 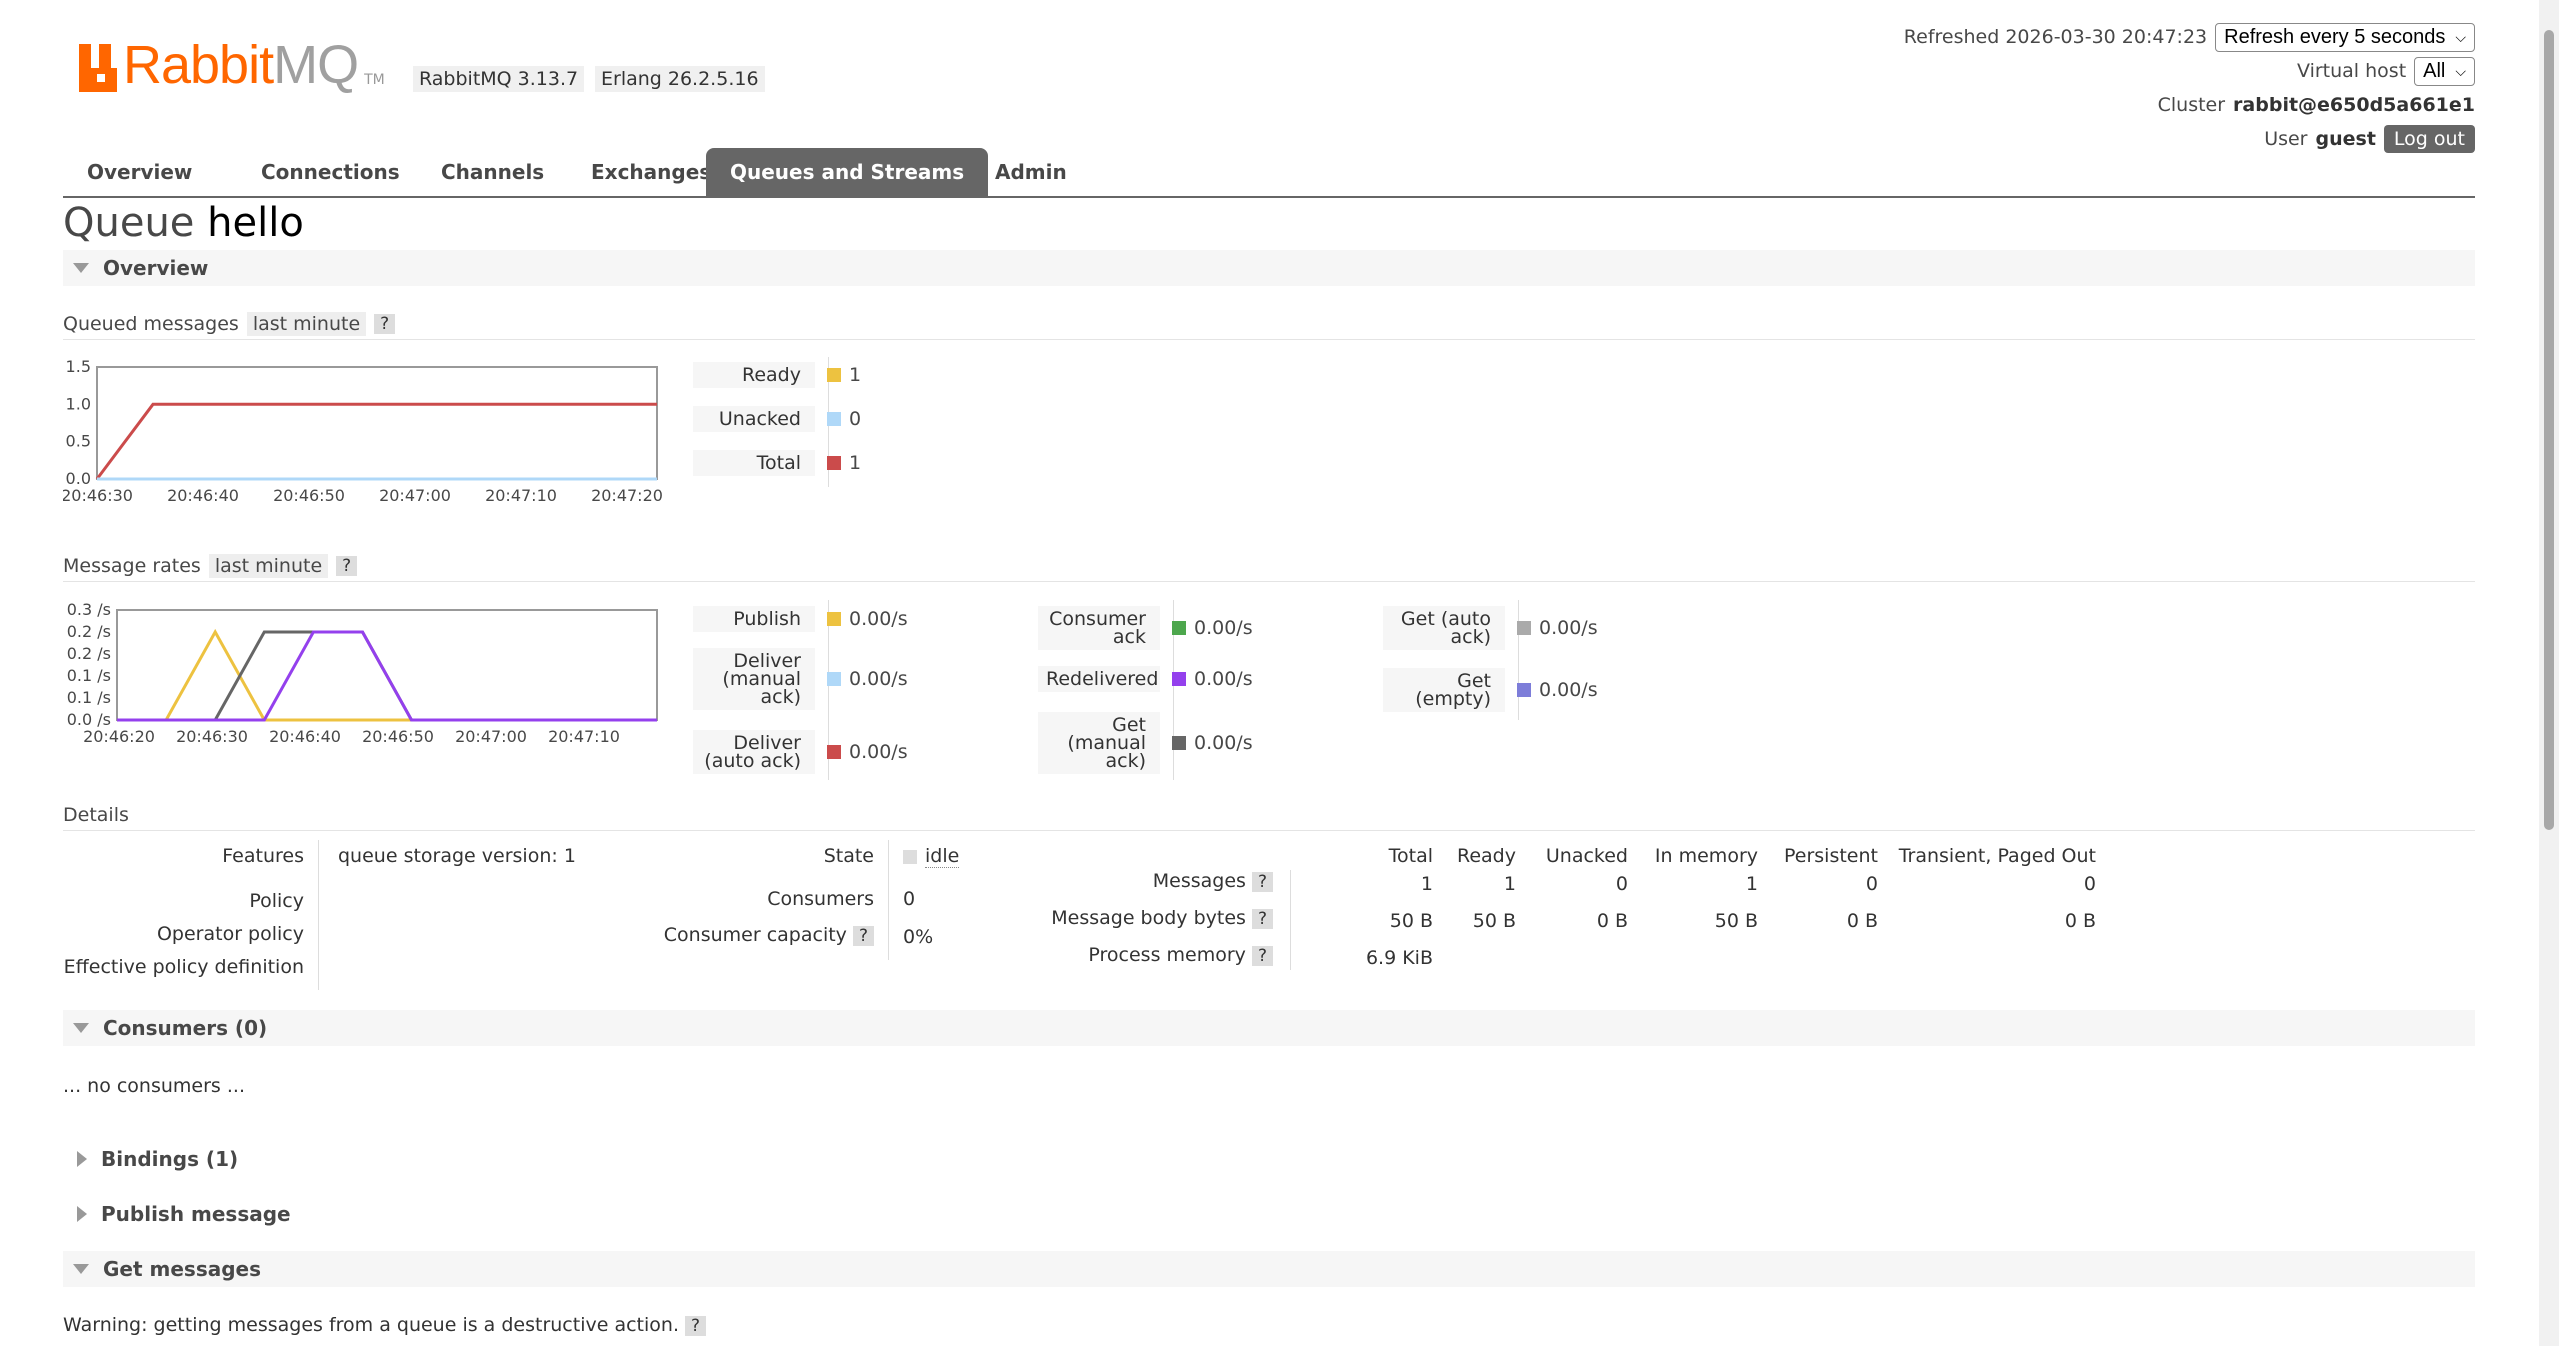 I want to click on section-consumers-toggle: Consumers (0), so click(x=1269, y=1028).